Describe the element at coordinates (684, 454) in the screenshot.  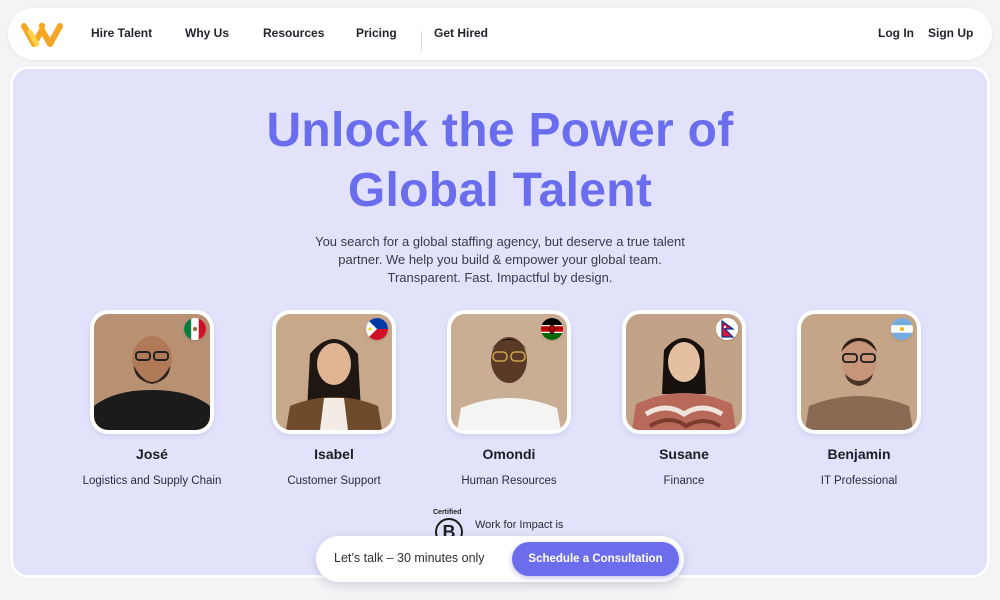
I see `talent-name-susane: Susane` at that location.